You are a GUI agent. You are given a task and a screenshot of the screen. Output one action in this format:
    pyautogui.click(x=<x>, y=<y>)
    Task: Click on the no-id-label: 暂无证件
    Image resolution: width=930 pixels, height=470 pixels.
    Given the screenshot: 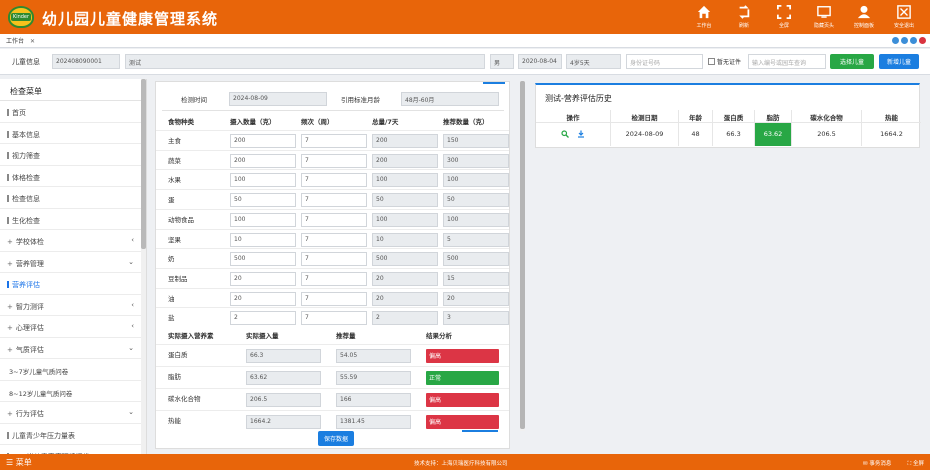 What is the action you would take?
    pyautogui.click(x=729, y=62)
    